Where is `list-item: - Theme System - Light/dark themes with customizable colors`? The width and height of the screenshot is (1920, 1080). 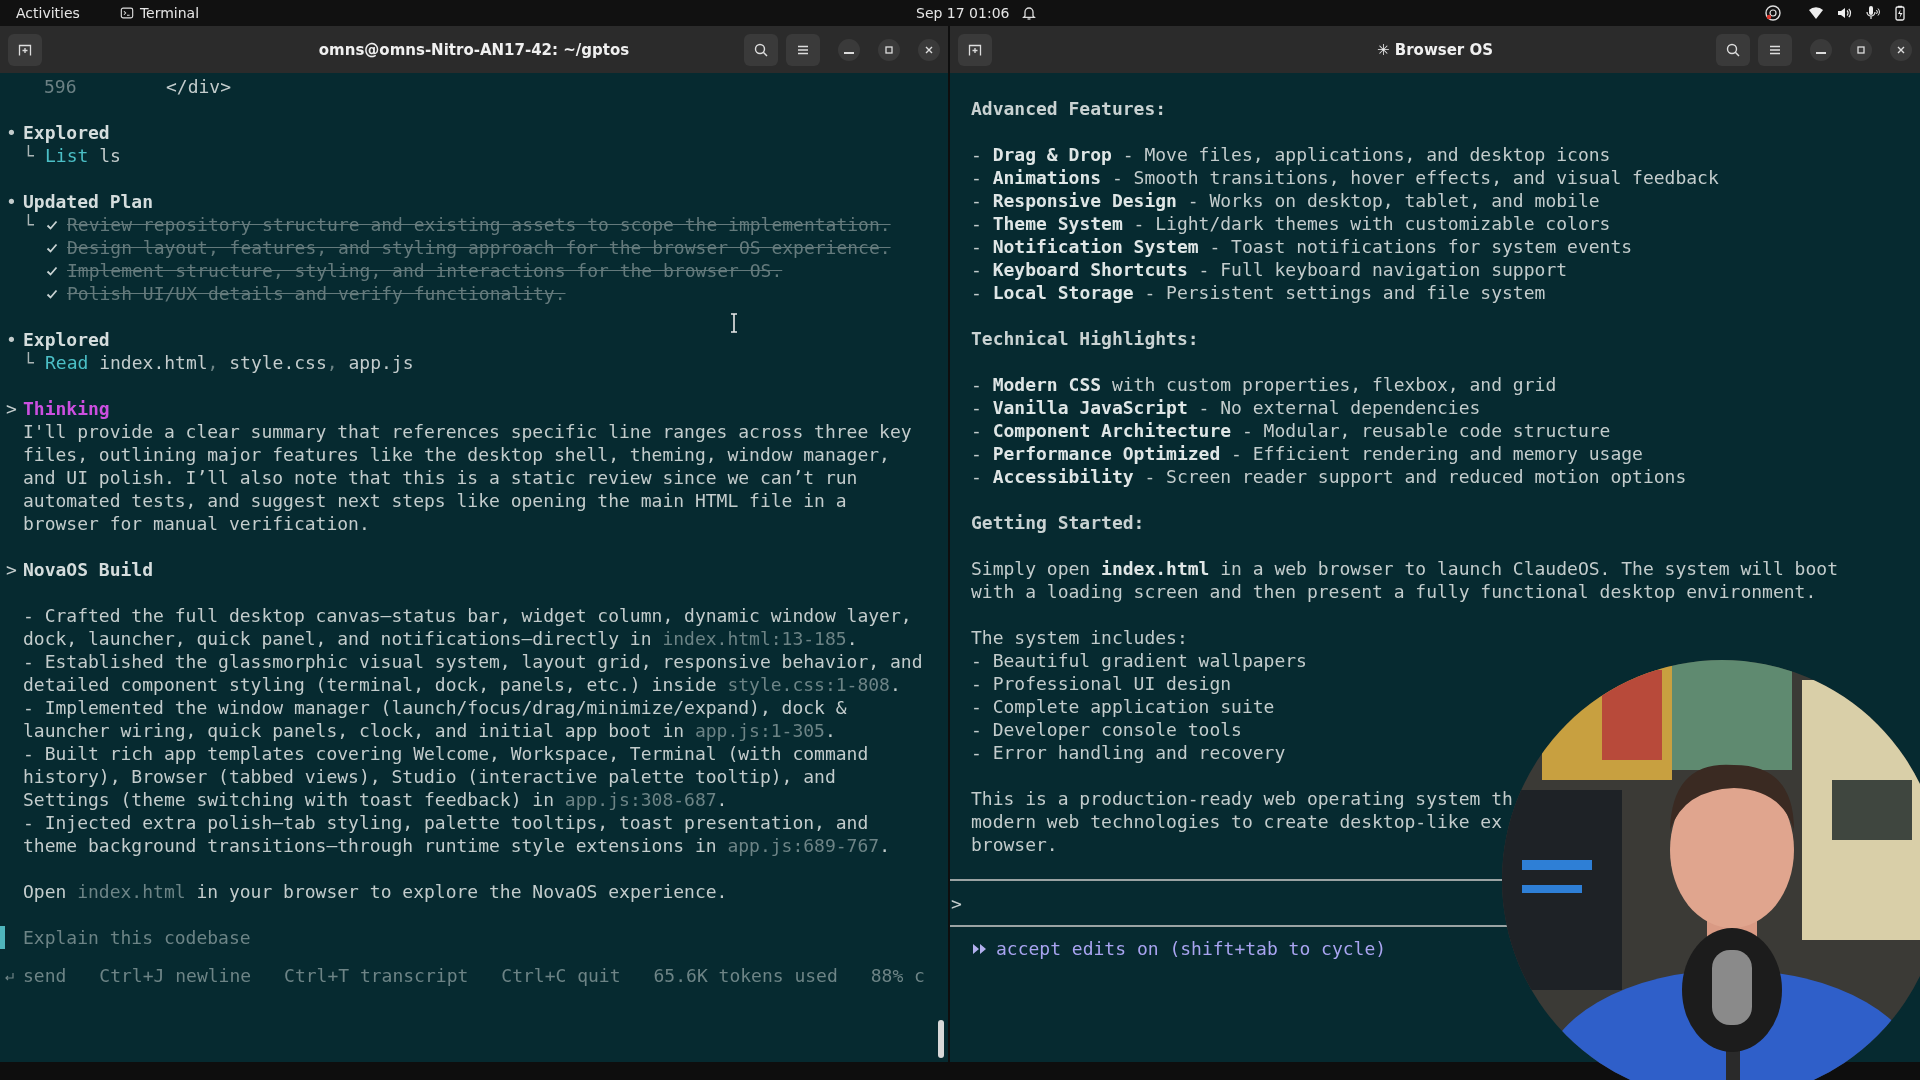 list-item: - Theme System - Light/dark themes with customizable colors is located at coordinates (1291, 223).